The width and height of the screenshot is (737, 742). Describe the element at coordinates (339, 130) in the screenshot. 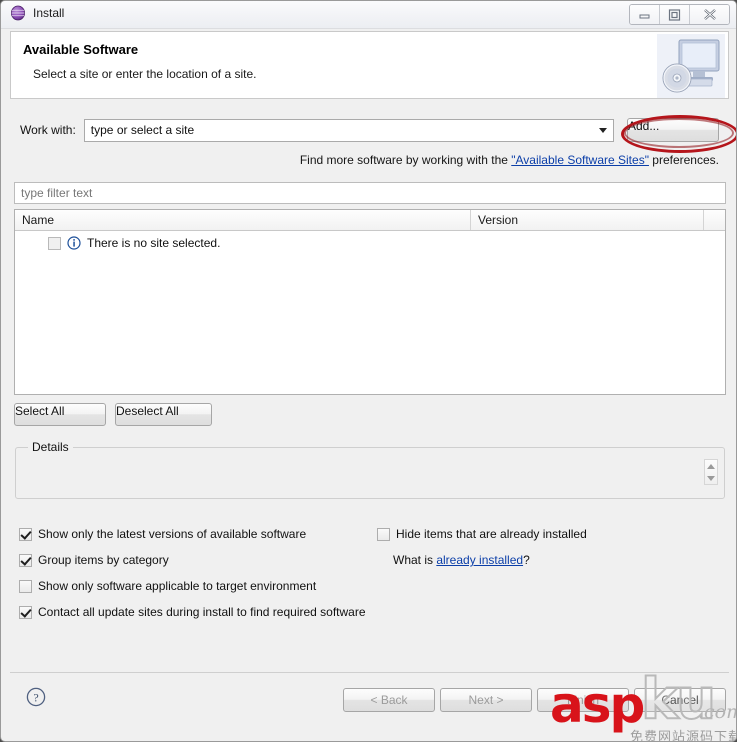

I see `work-with-input: type or select a site` at that location.